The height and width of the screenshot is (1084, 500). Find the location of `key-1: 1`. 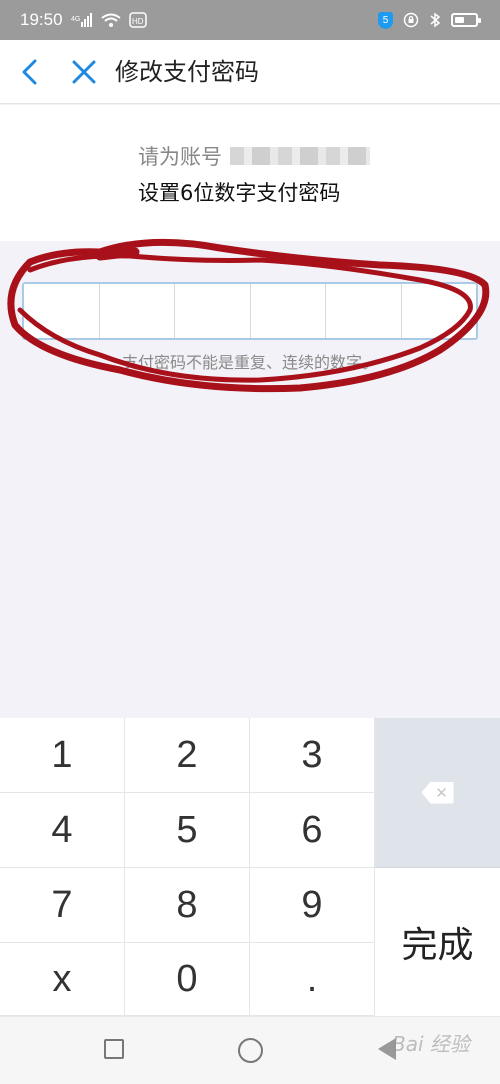

key-1: 1 is located at coordinates (62, 755).